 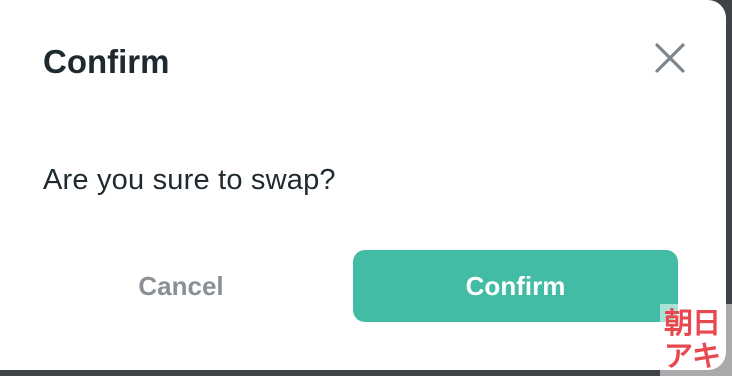 I want to click on confirm-button: Confirm, so click(x=515, y=286).